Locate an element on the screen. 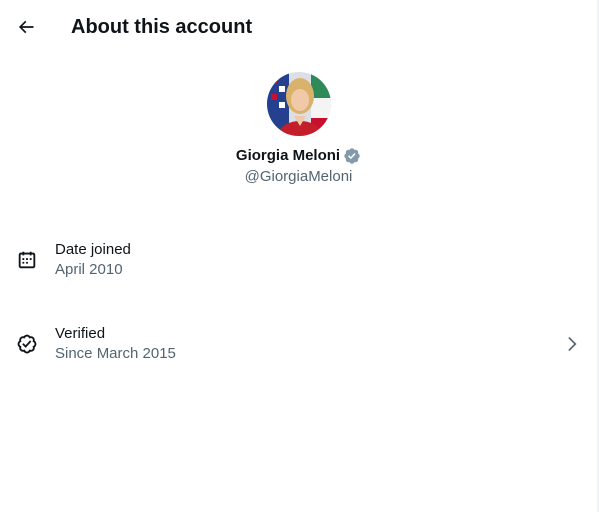 The width and height of the screenshot is (599, 512). chevron-right-icon is located at coordinates (572, 344).